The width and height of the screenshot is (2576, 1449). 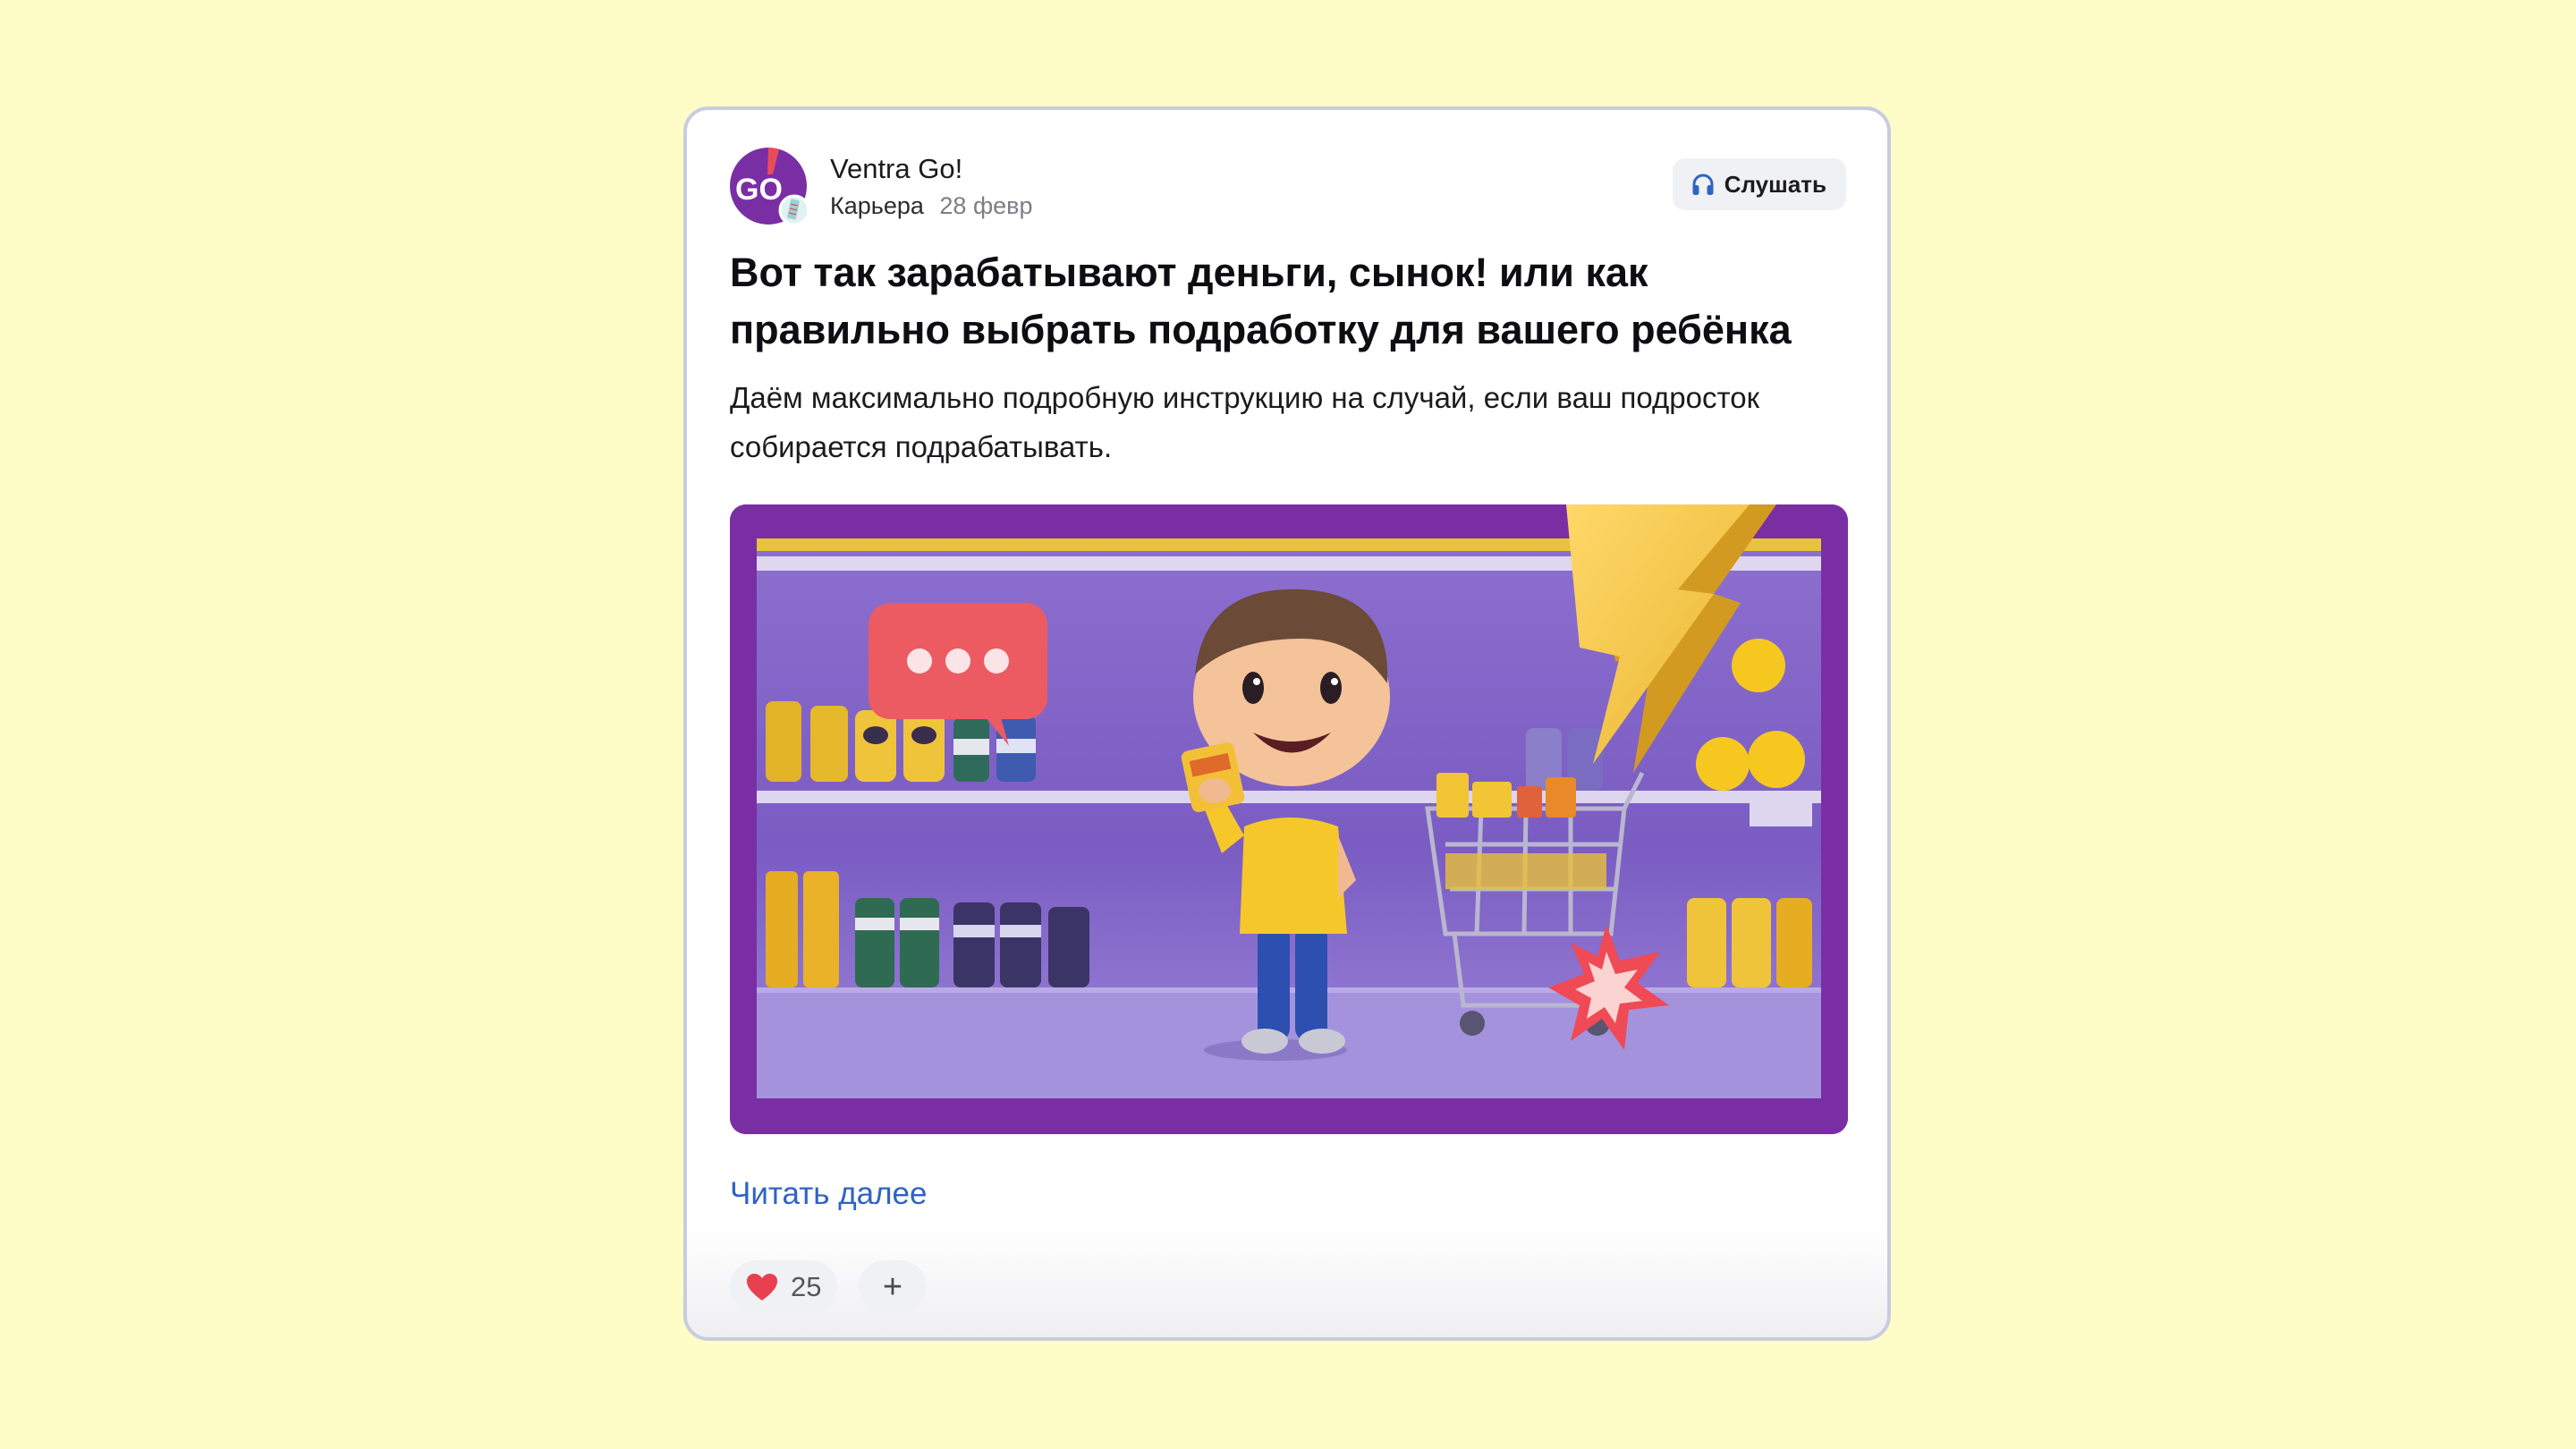 I want to click on ventra-go-logo-icon: GO, so click(x=770, y=187).